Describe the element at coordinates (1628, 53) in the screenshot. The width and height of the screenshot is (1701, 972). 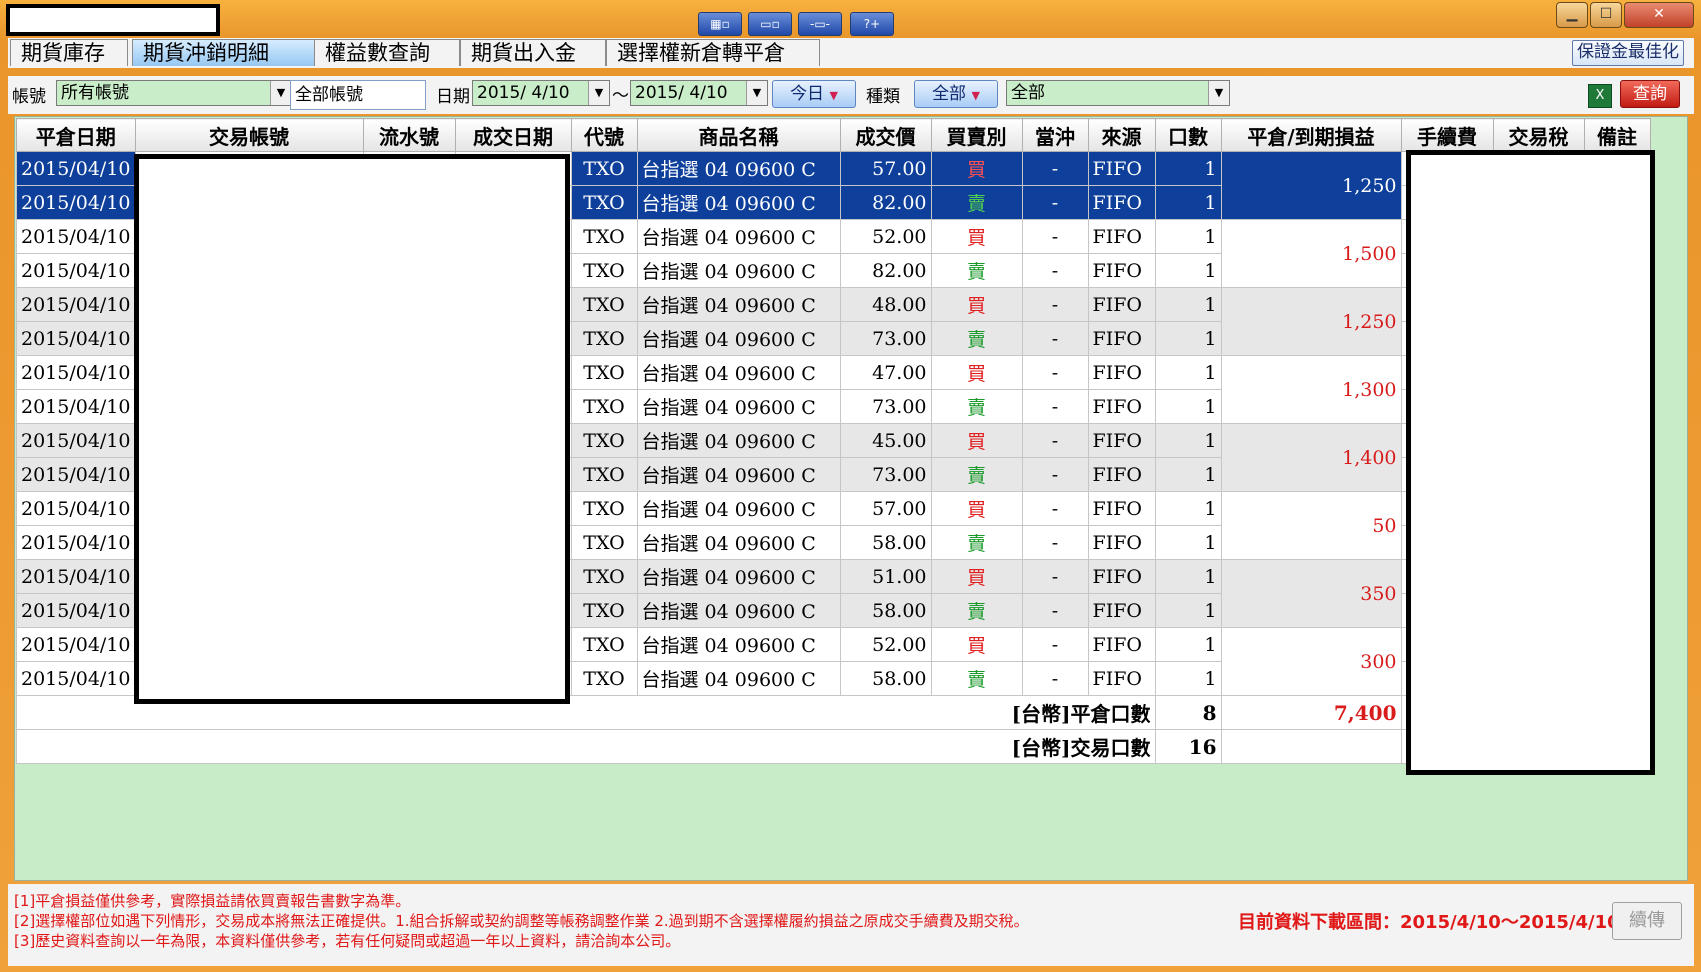
I see `margin-optimize-button: 保證金最佳化` at that location.